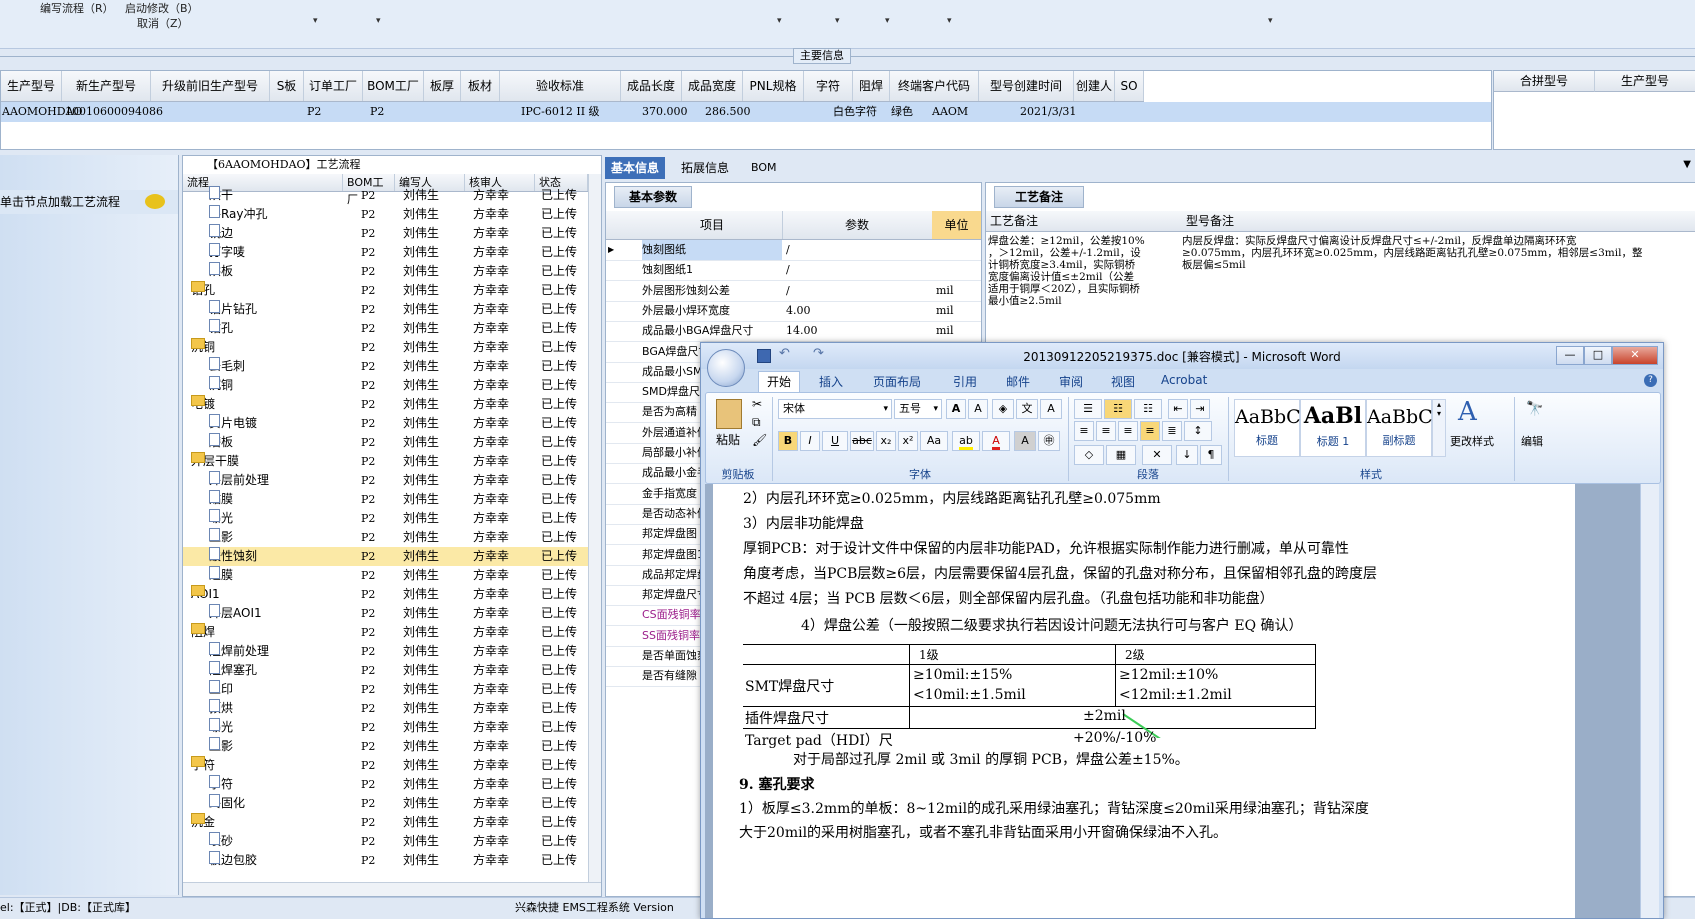 This screenshot has width=1695, height=919. Describe the element at coordinates (793, 291) in the screenshot. I see `param-row: 外层图形蚀刻公差 / mil` at that location.